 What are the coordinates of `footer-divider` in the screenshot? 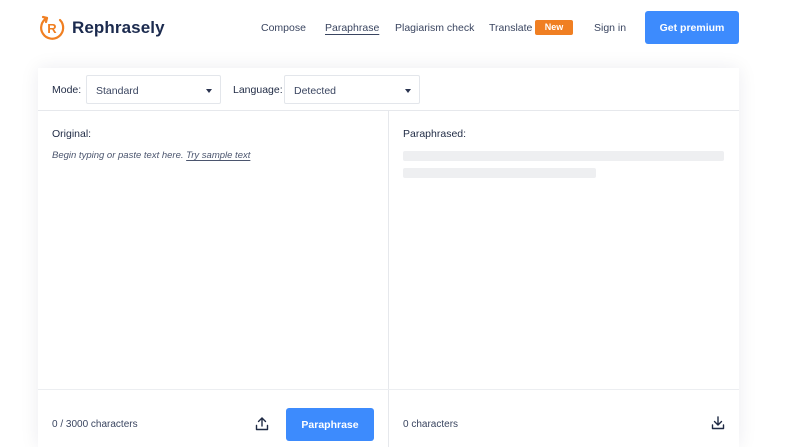 It's located at (388, 389).